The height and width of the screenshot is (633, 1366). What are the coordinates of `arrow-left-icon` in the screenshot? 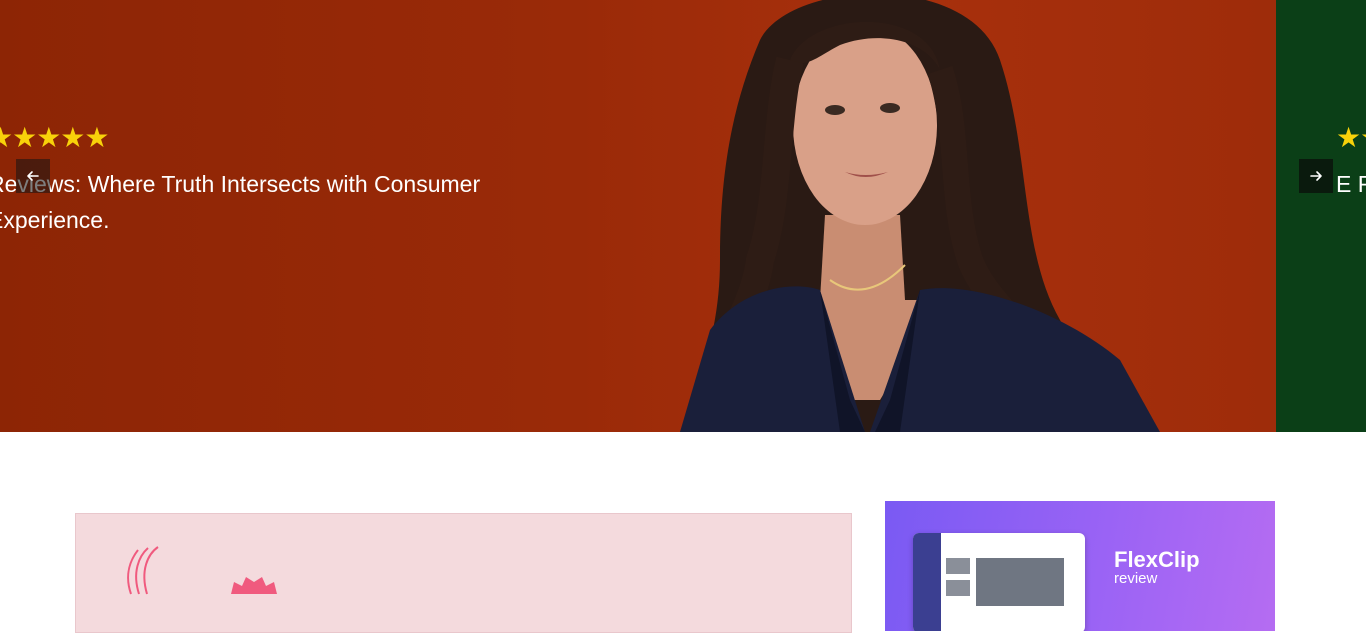 It's located at (33, 176).